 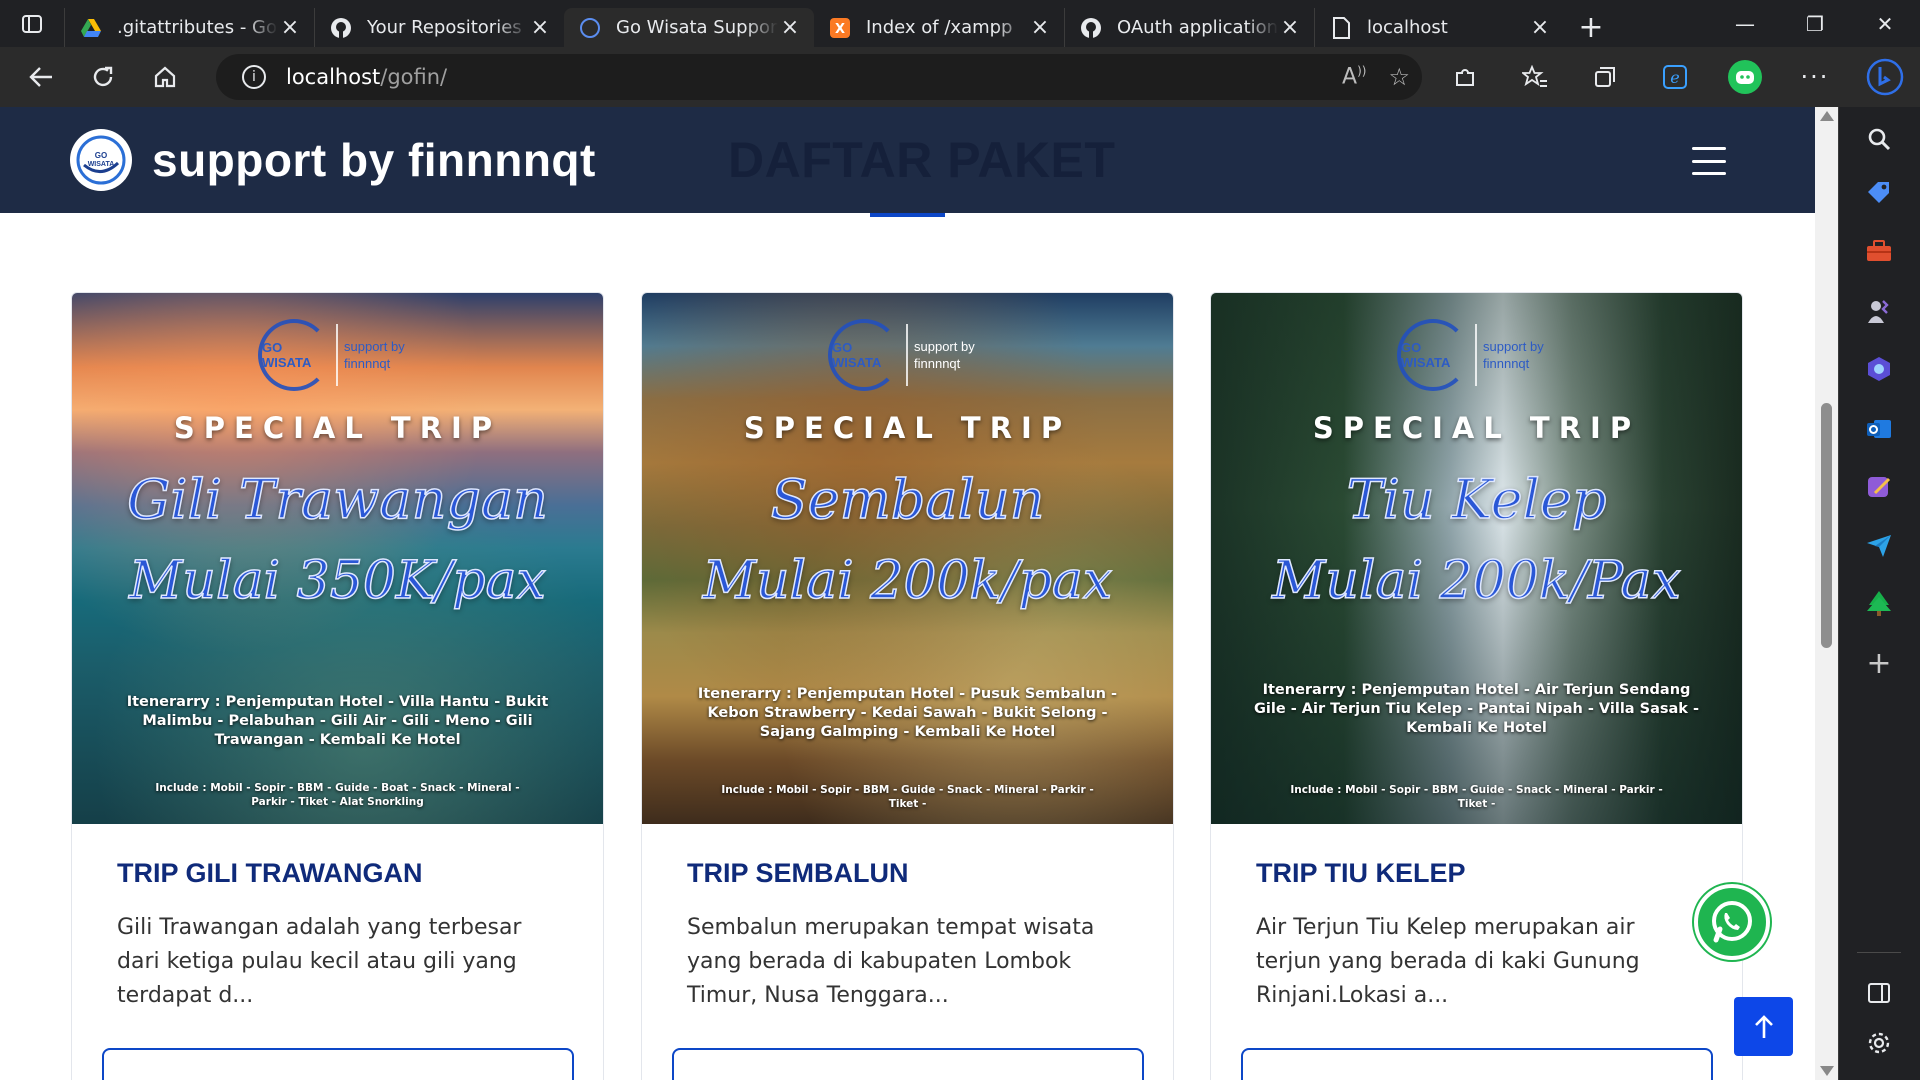 I want to click on arrow-up-icon, so click(x=1763, y=1026).